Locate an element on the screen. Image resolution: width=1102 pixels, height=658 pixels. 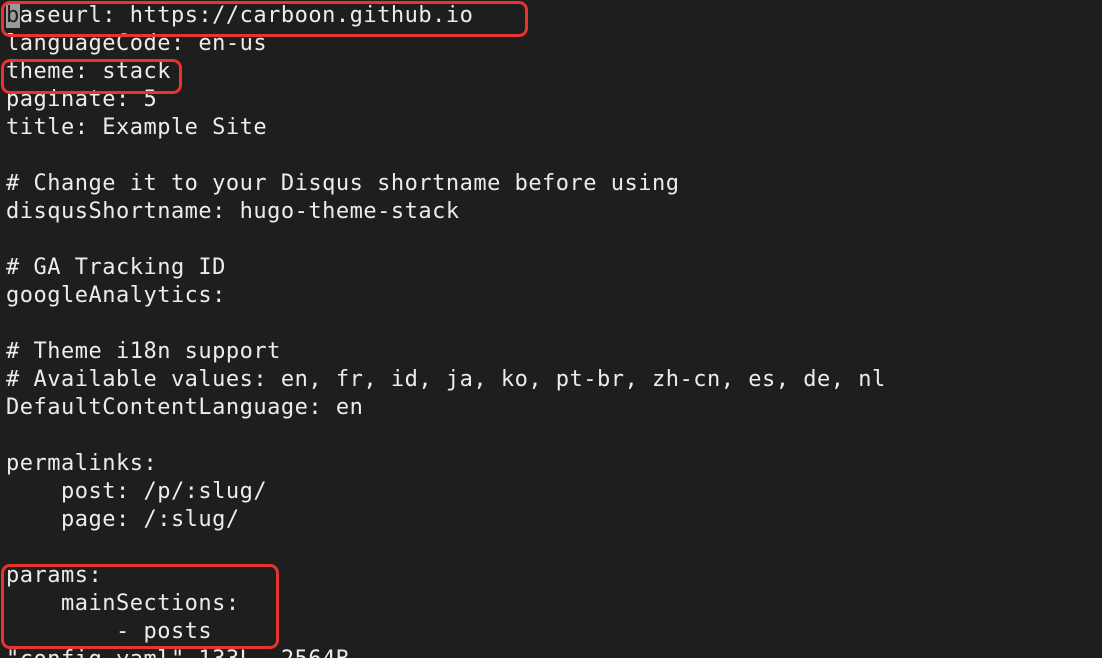
editor-line: languageCode: en-us is located at coordinates (137, 43).